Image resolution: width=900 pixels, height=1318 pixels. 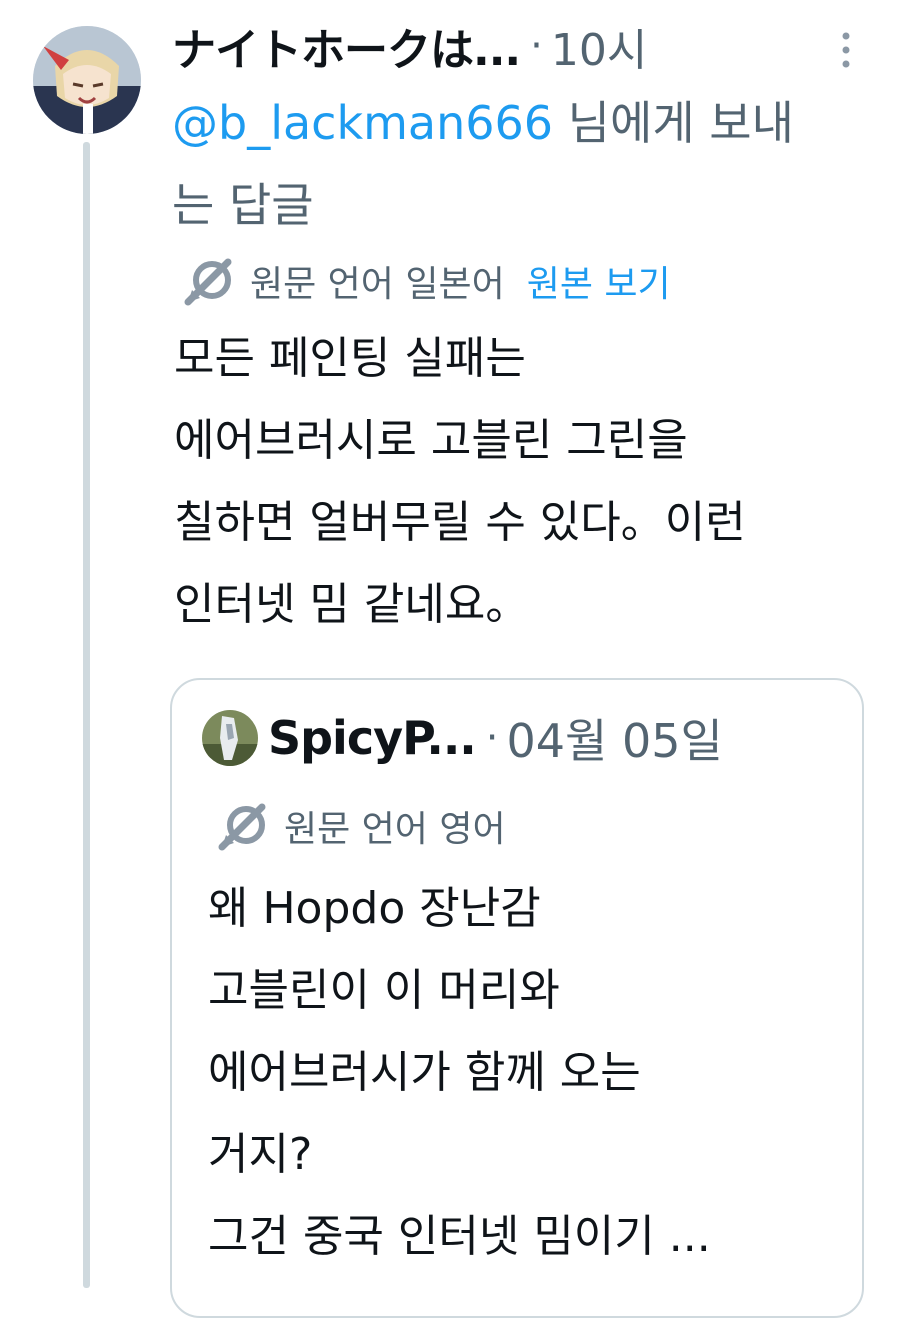 What do you see at coordinates (522, 46) in the screenshot?
I see `tweet-header: ナイトホークは... · 10시` at bounding box center [522, 46].